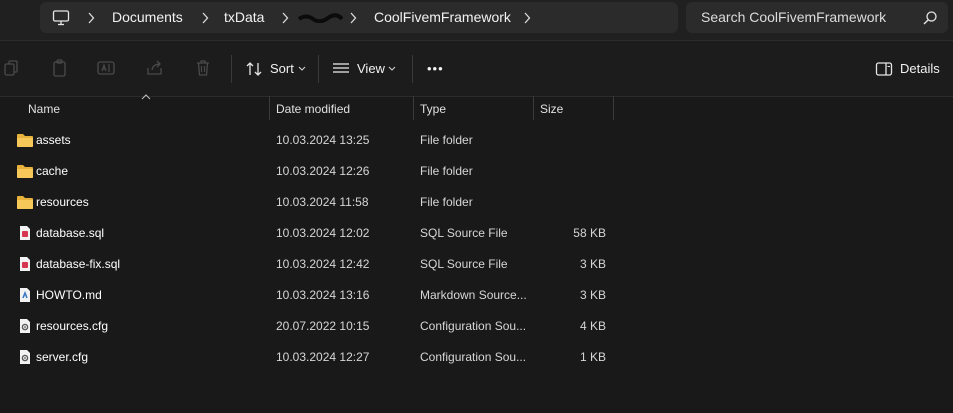  Describe the element at coordinates (439, 69) in the screenshot. I see `more-options-button: •••` at that location.